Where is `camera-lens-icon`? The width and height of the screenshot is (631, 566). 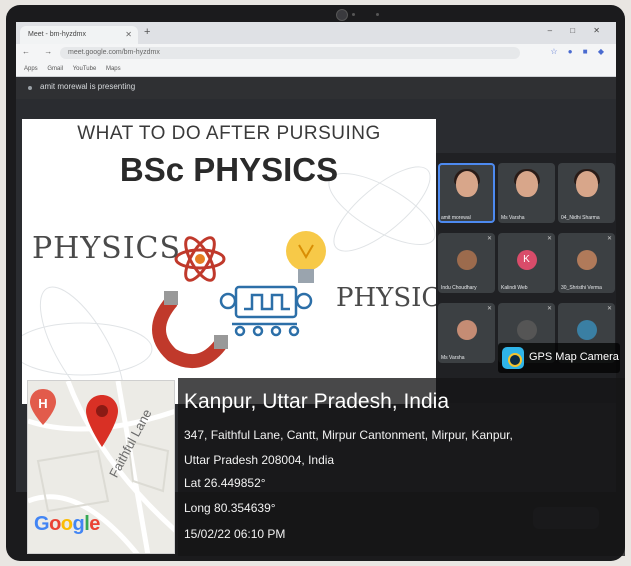 camera-lens-icon is located at coordinates (513, 358).